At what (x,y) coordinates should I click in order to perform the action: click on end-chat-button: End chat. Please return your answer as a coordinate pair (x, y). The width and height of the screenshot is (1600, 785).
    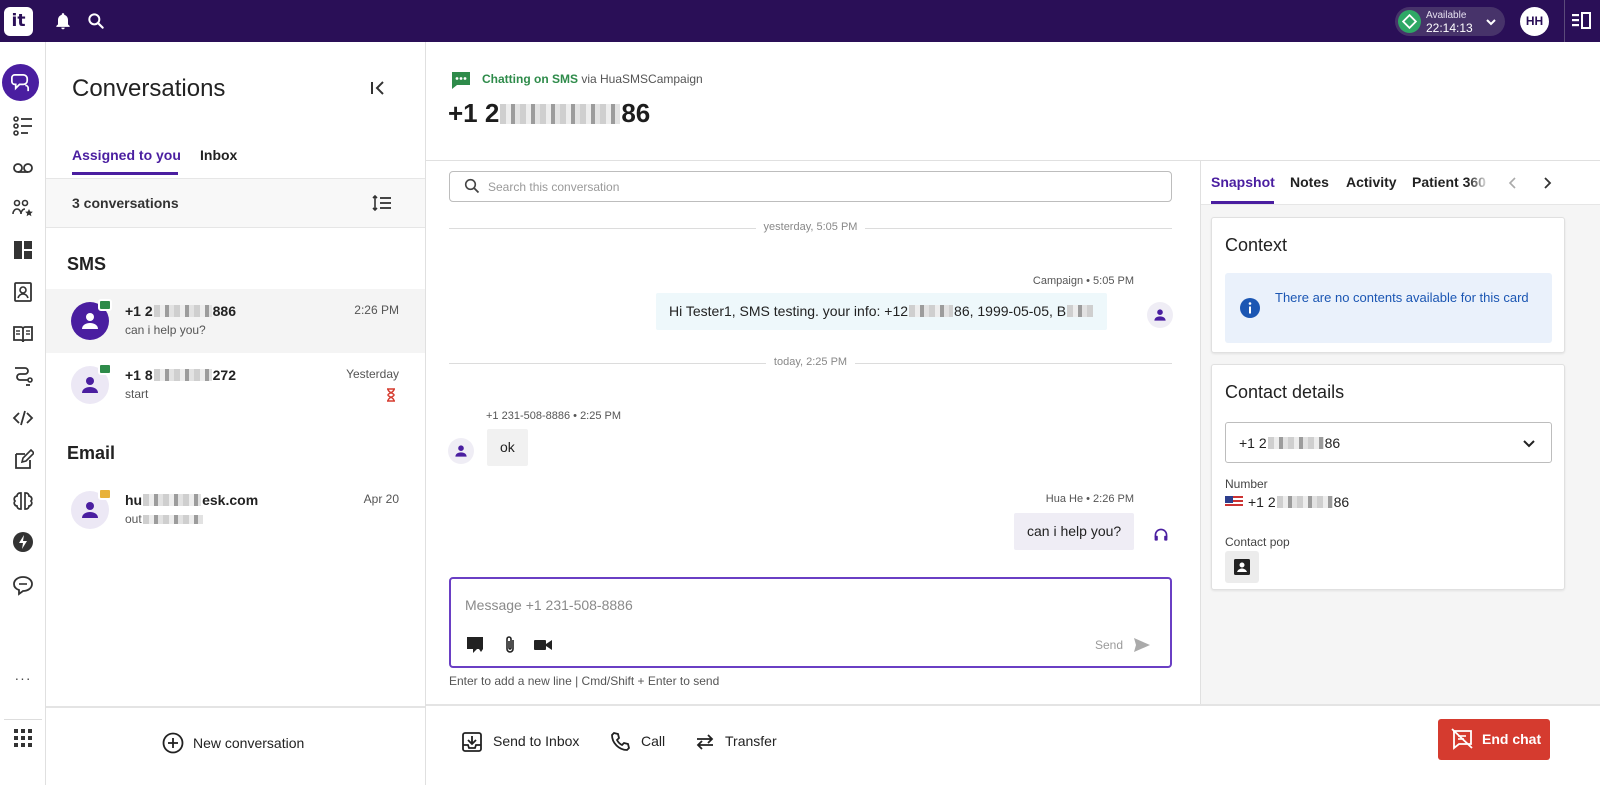
    Looking at the image, I should click on (1494, 739).